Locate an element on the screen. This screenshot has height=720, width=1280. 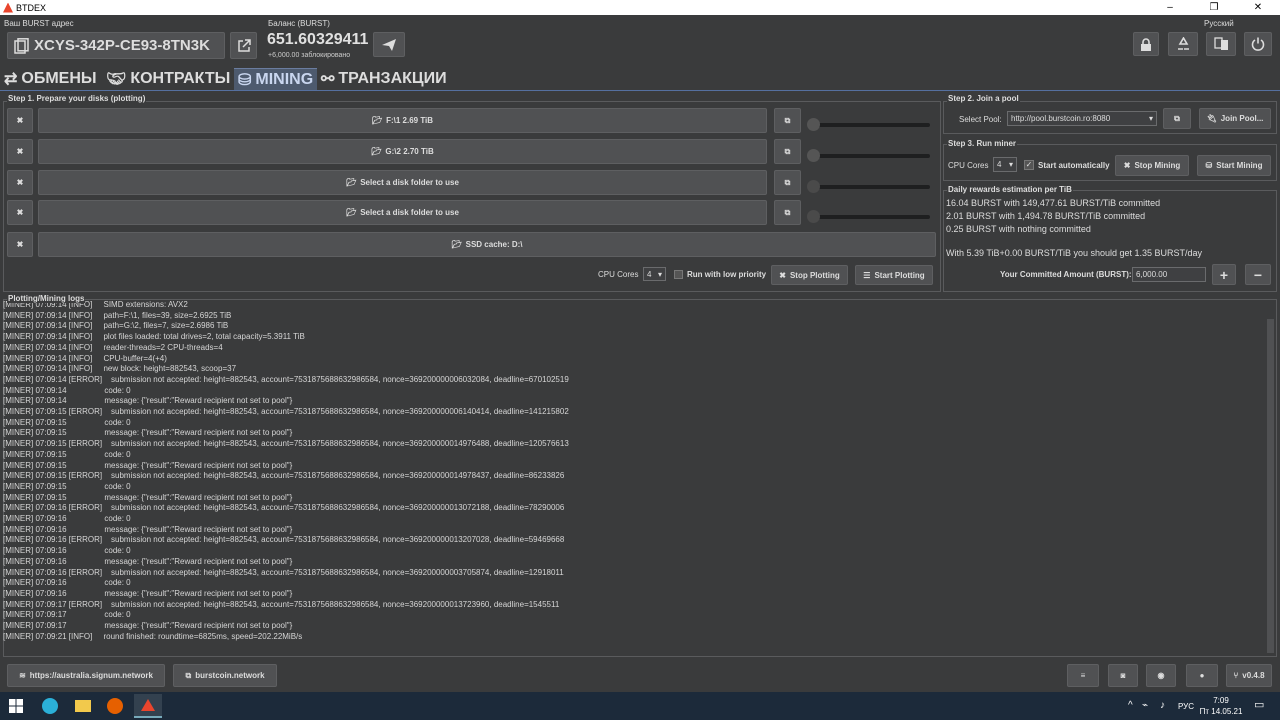
clock-date: Пт 14.05.21 is located at coordinates (1221, 711).